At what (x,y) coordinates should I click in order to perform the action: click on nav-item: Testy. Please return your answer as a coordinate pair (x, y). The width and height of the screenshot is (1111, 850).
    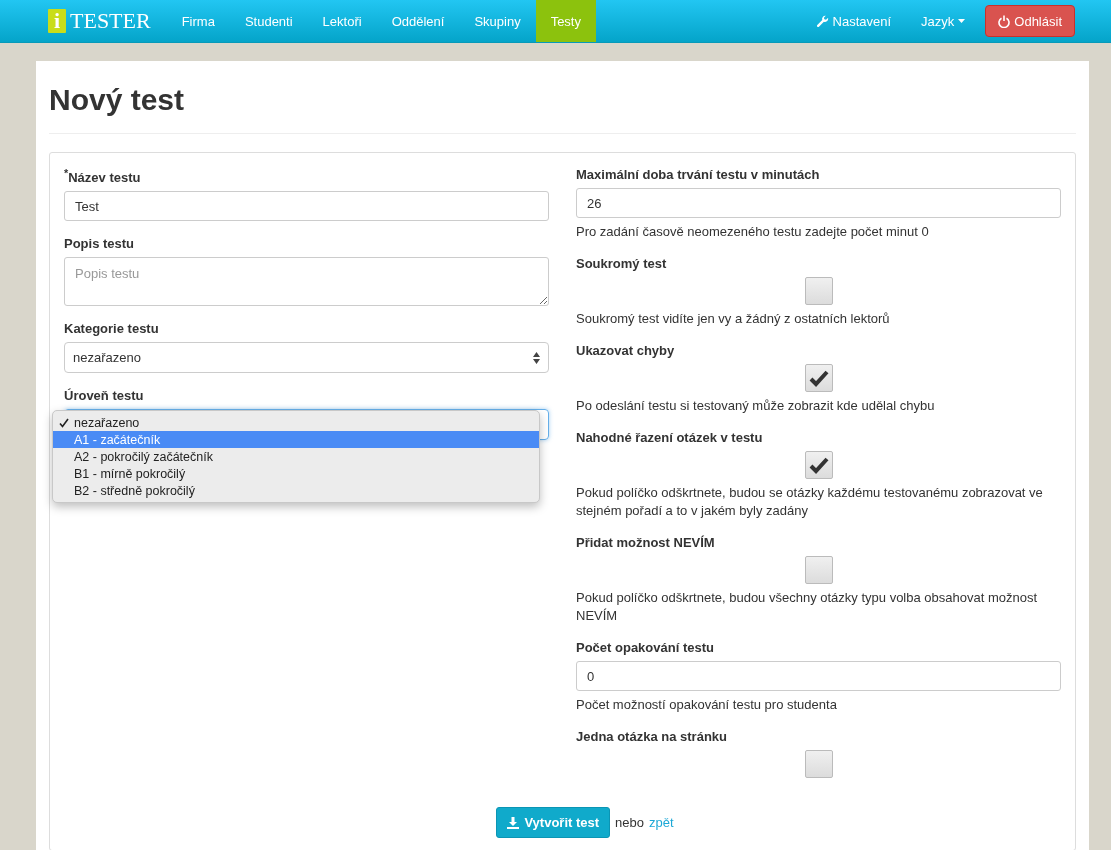
    Looking at the image, I should click on (565, 21).